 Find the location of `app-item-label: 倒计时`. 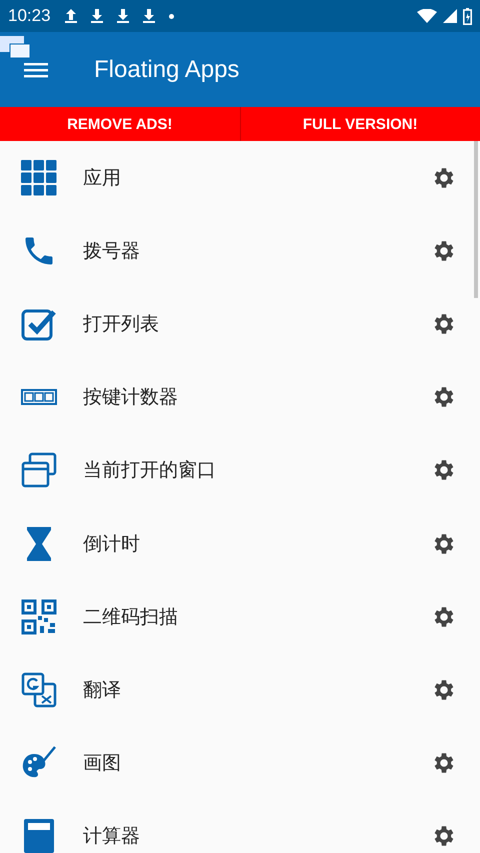

app-item-label: 倒计时 is located at coordinates (256, 543).